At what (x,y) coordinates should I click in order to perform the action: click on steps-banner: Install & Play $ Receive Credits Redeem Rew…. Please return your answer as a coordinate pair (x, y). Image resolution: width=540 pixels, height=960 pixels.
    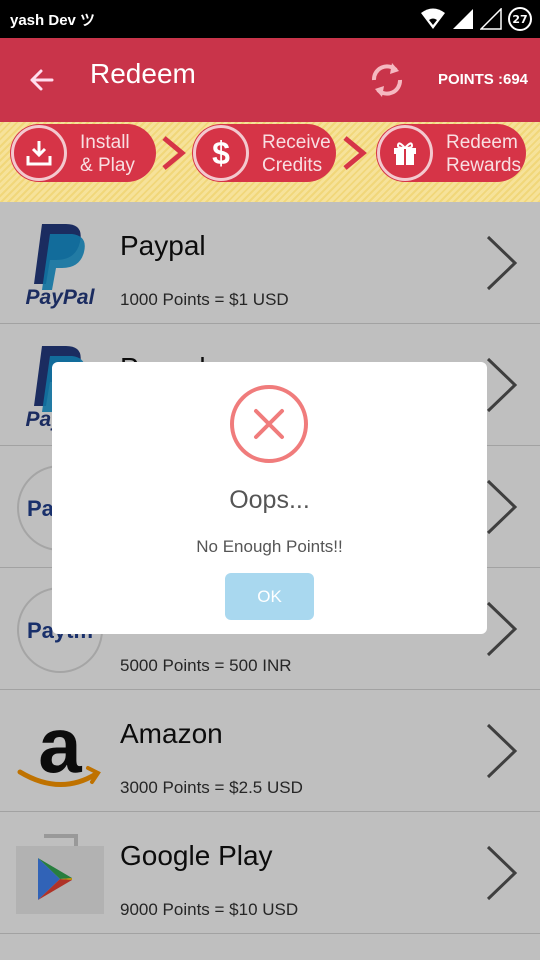
    Looking at the image, I should click on (270, 162).